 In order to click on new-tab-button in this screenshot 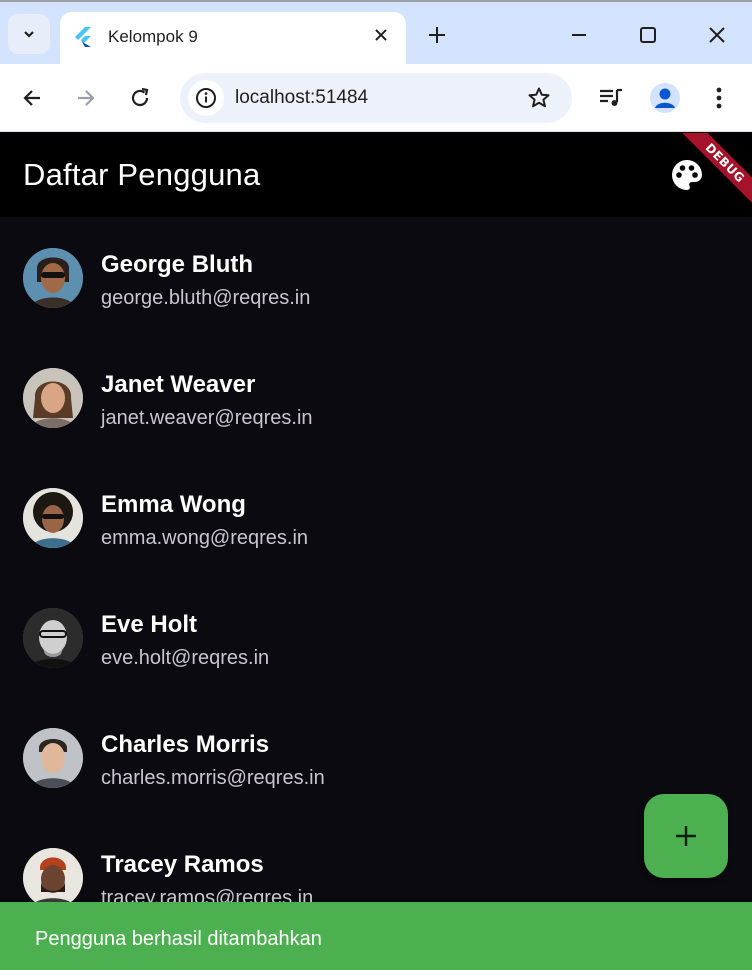, I will do `click(437, 35)`.